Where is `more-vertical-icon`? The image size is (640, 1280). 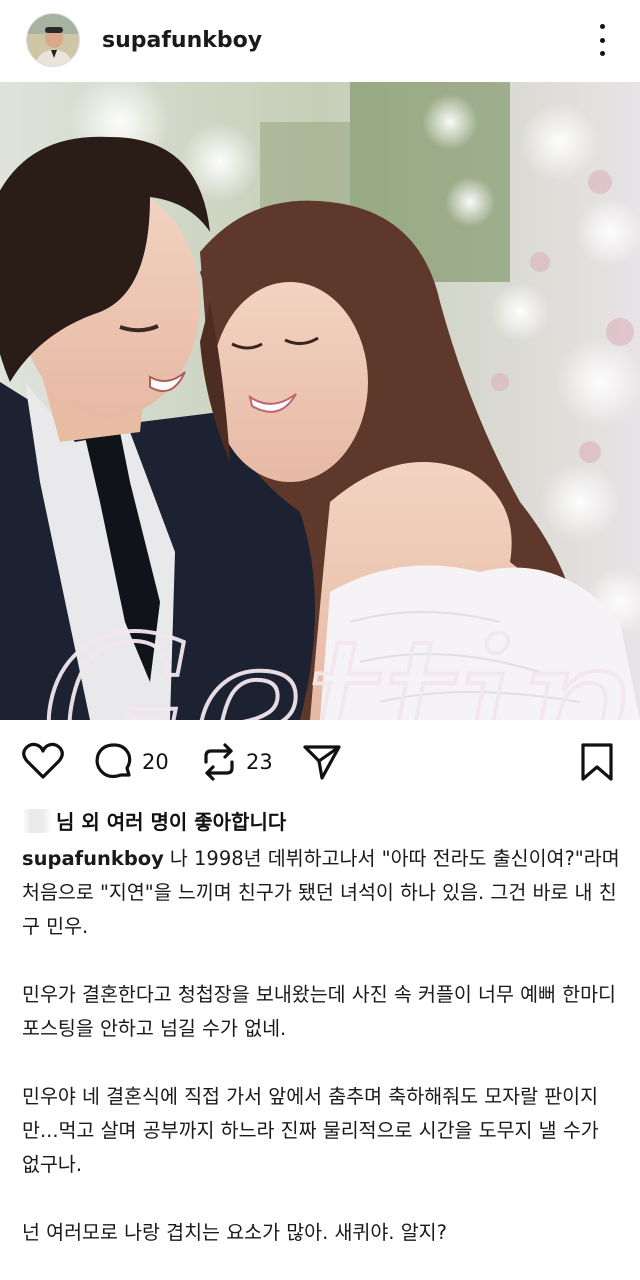 more-vertical-icon is located at coordinates (602, 40).